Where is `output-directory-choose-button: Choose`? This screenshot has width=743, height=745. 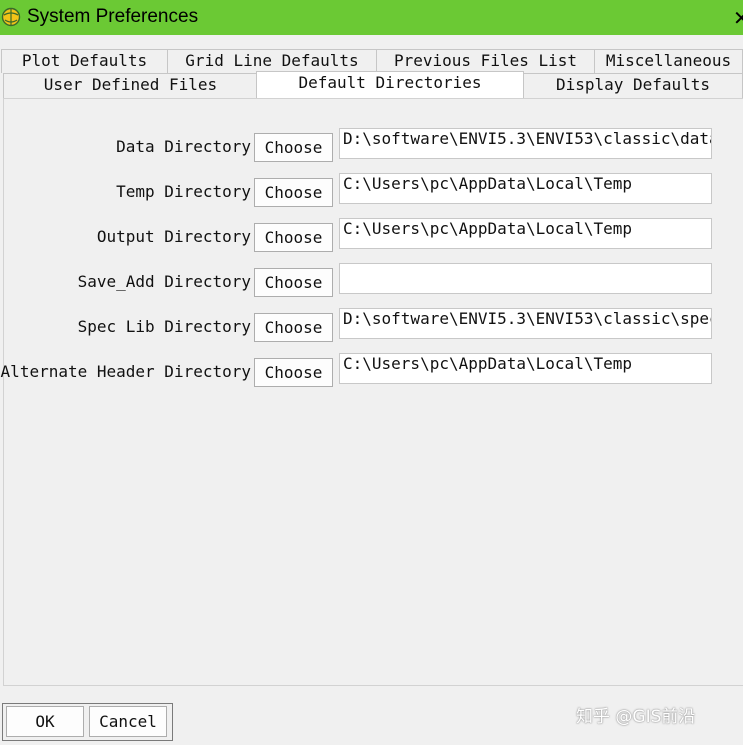 output-directory-choose-button: Choose is located at coordinates (293, 237).